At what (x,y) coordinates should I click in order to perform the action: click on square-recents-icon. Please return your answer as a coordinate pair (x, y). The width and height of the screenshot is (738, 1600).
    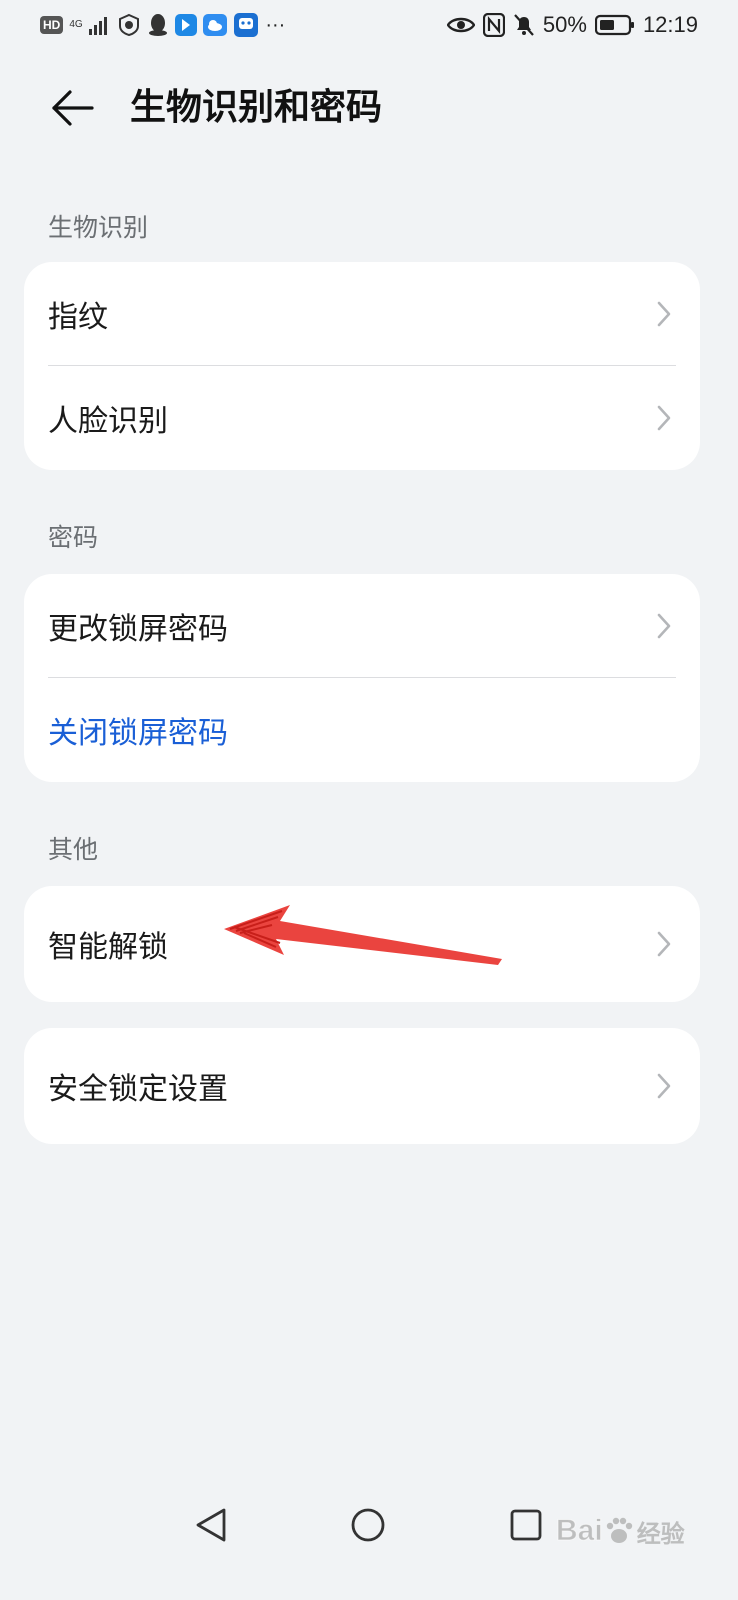
    Looking at the image, I should click on (526, 1525).